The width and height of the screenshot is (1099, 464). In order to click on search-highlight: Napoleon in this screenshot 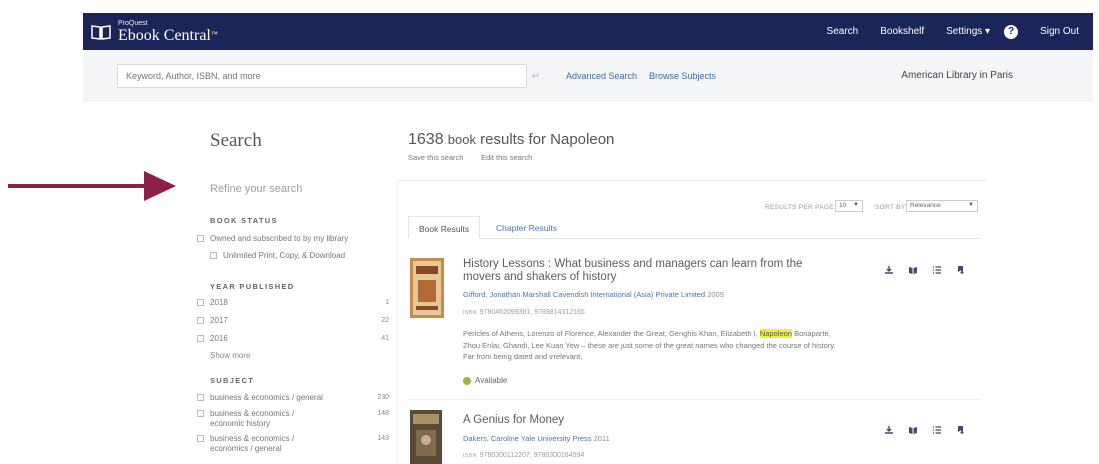, I will do `click(775, 333)`.